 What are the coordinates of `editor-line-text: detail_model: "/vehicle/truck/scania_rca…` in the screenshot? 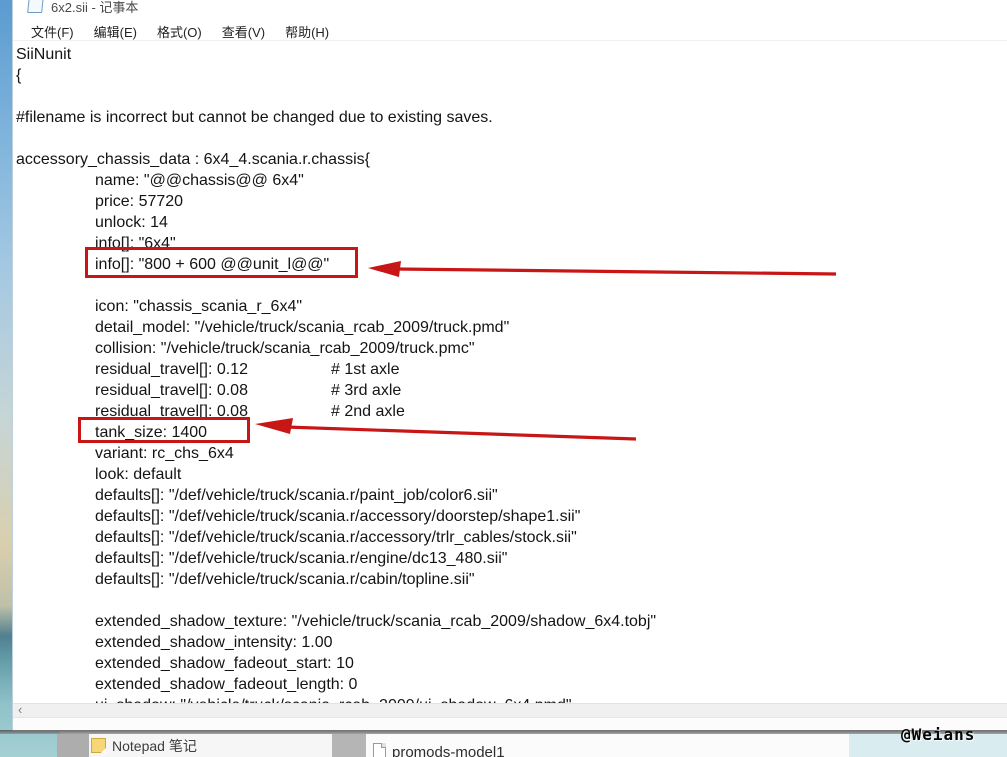 It's located at (302, 327).